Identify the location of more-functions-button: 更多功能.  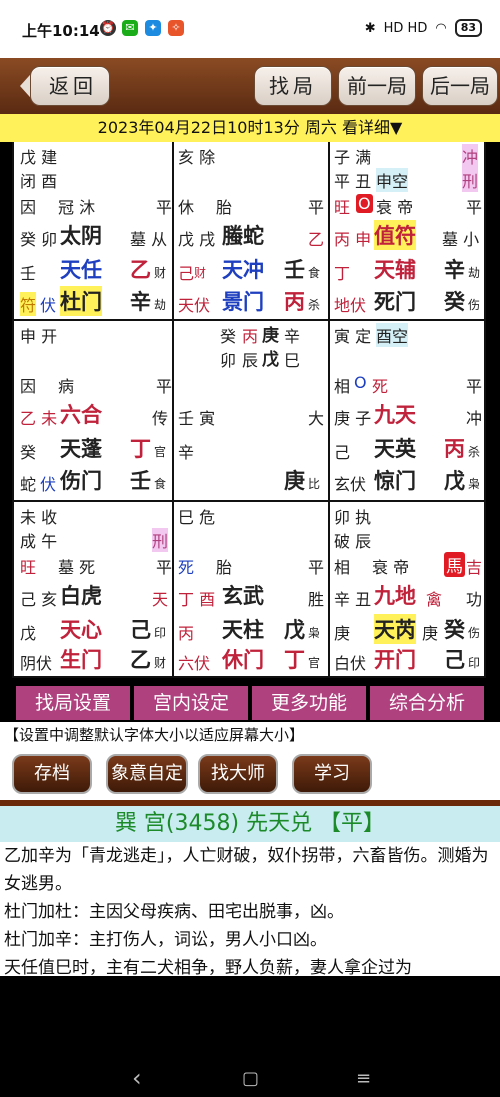
(309, 703).